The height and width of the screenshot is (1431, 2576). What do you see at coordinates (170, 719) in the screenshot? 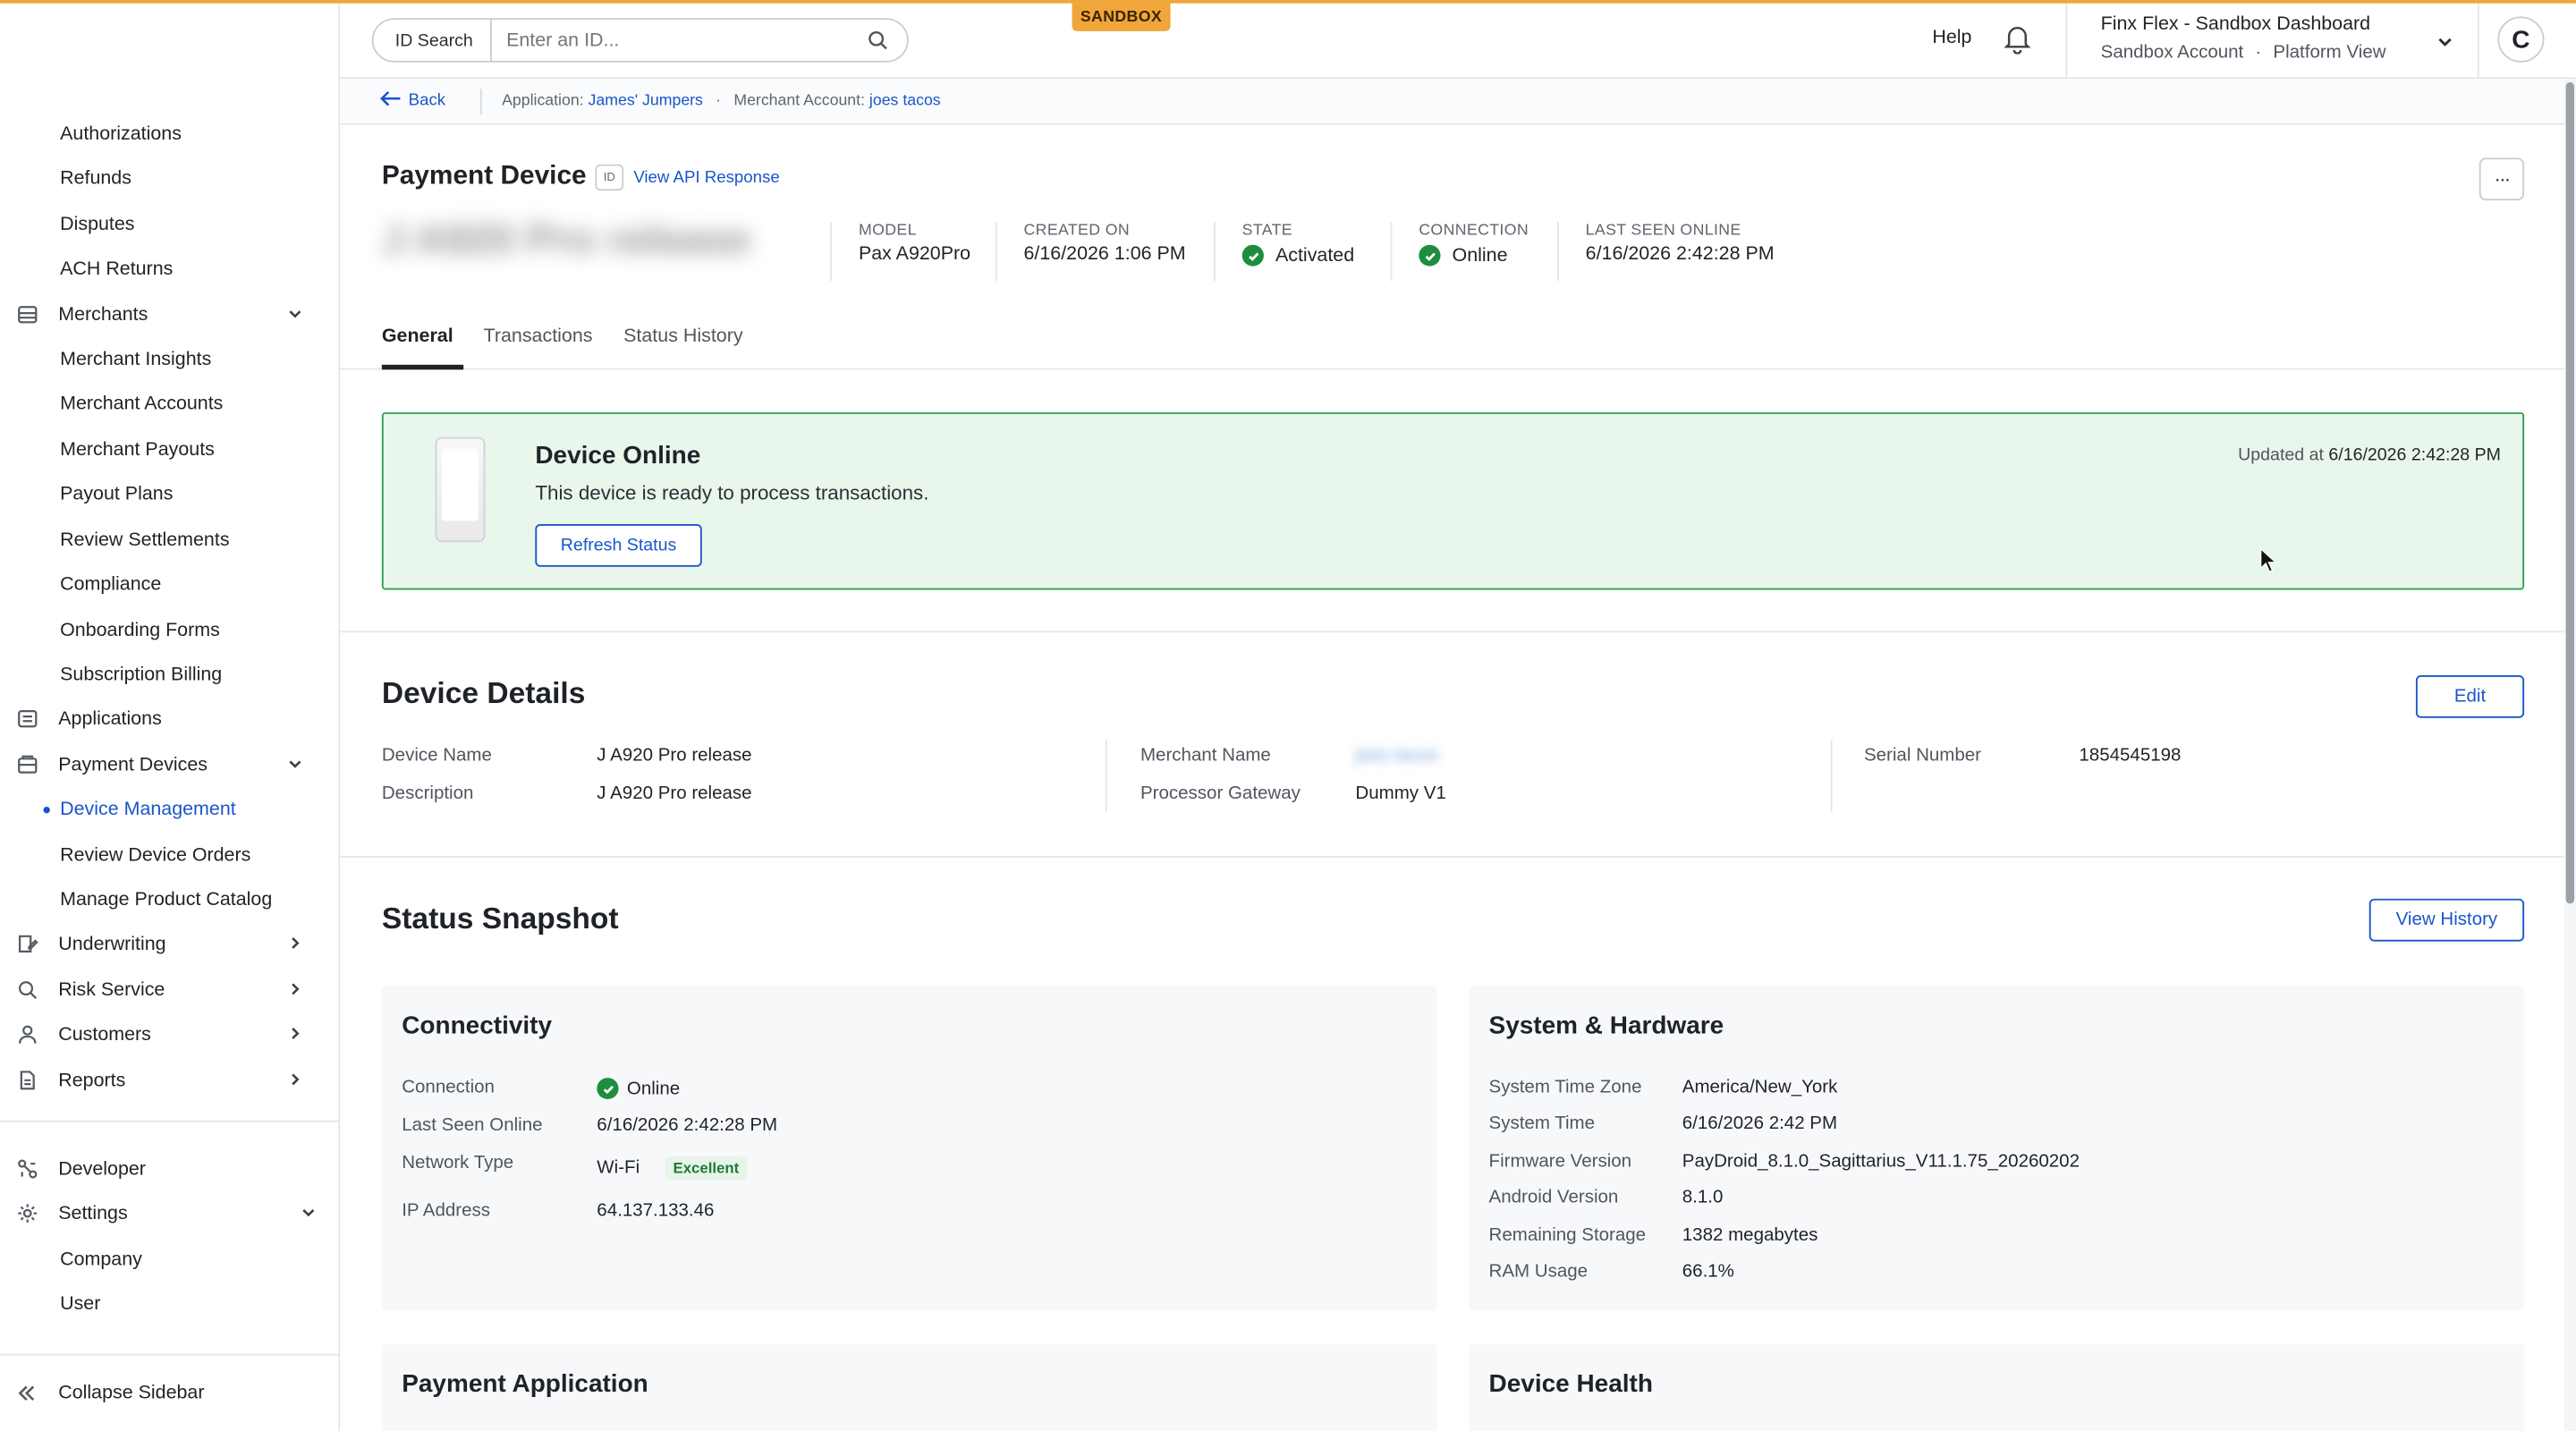
I see `sidebar-item-applications: Applications` at bounding box center [170, 719].